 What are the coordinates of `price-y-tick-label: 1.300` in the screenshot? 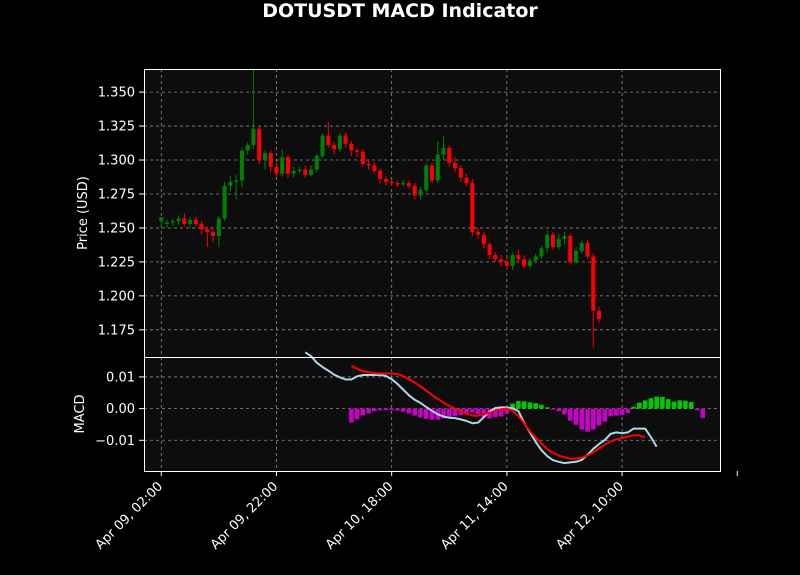 It's located at (116, 161).